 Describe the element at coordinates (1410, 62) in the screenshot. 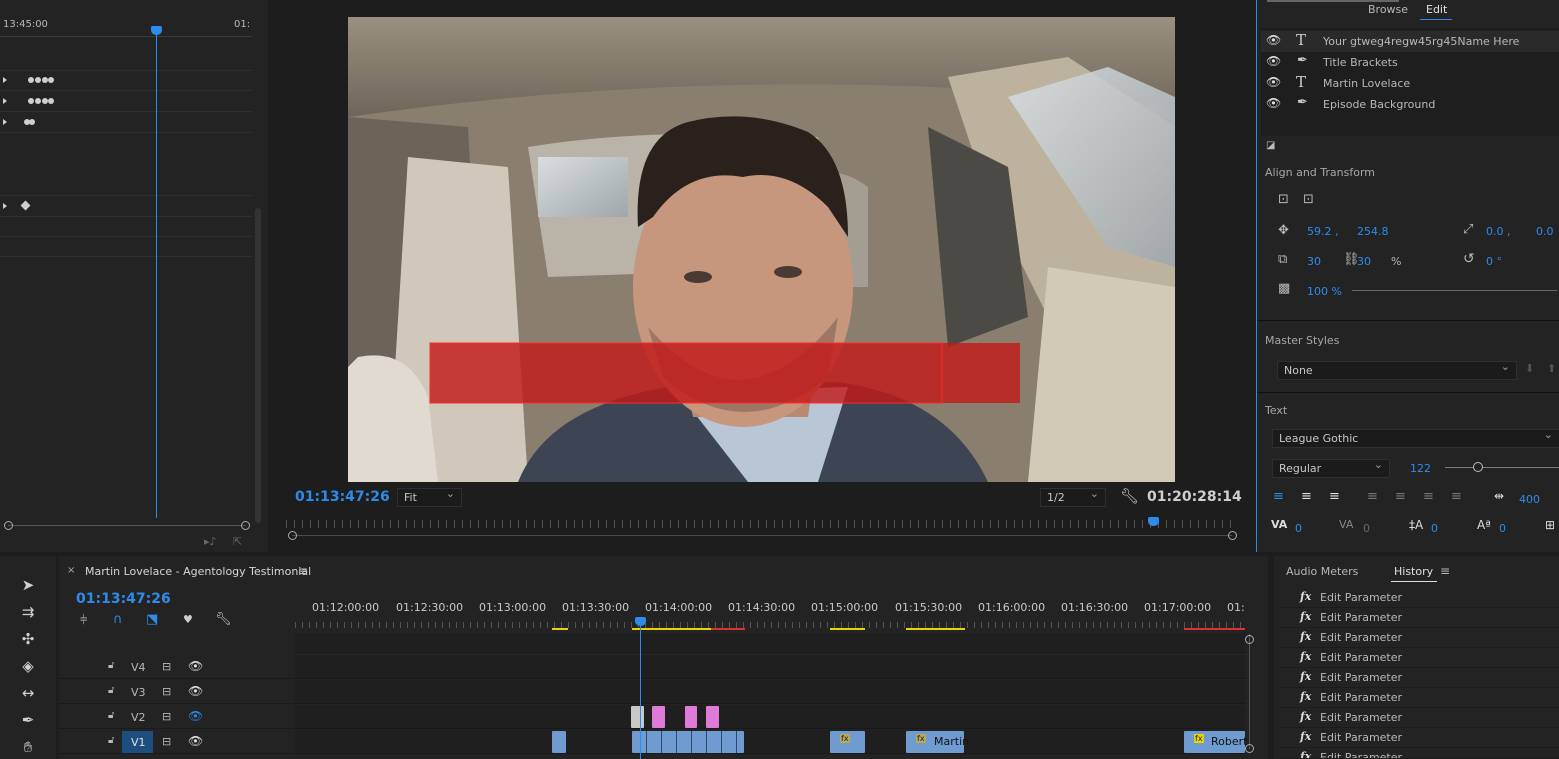

I see `layer-row: 👁︎ ✒︎ Title Brackets` at that location.